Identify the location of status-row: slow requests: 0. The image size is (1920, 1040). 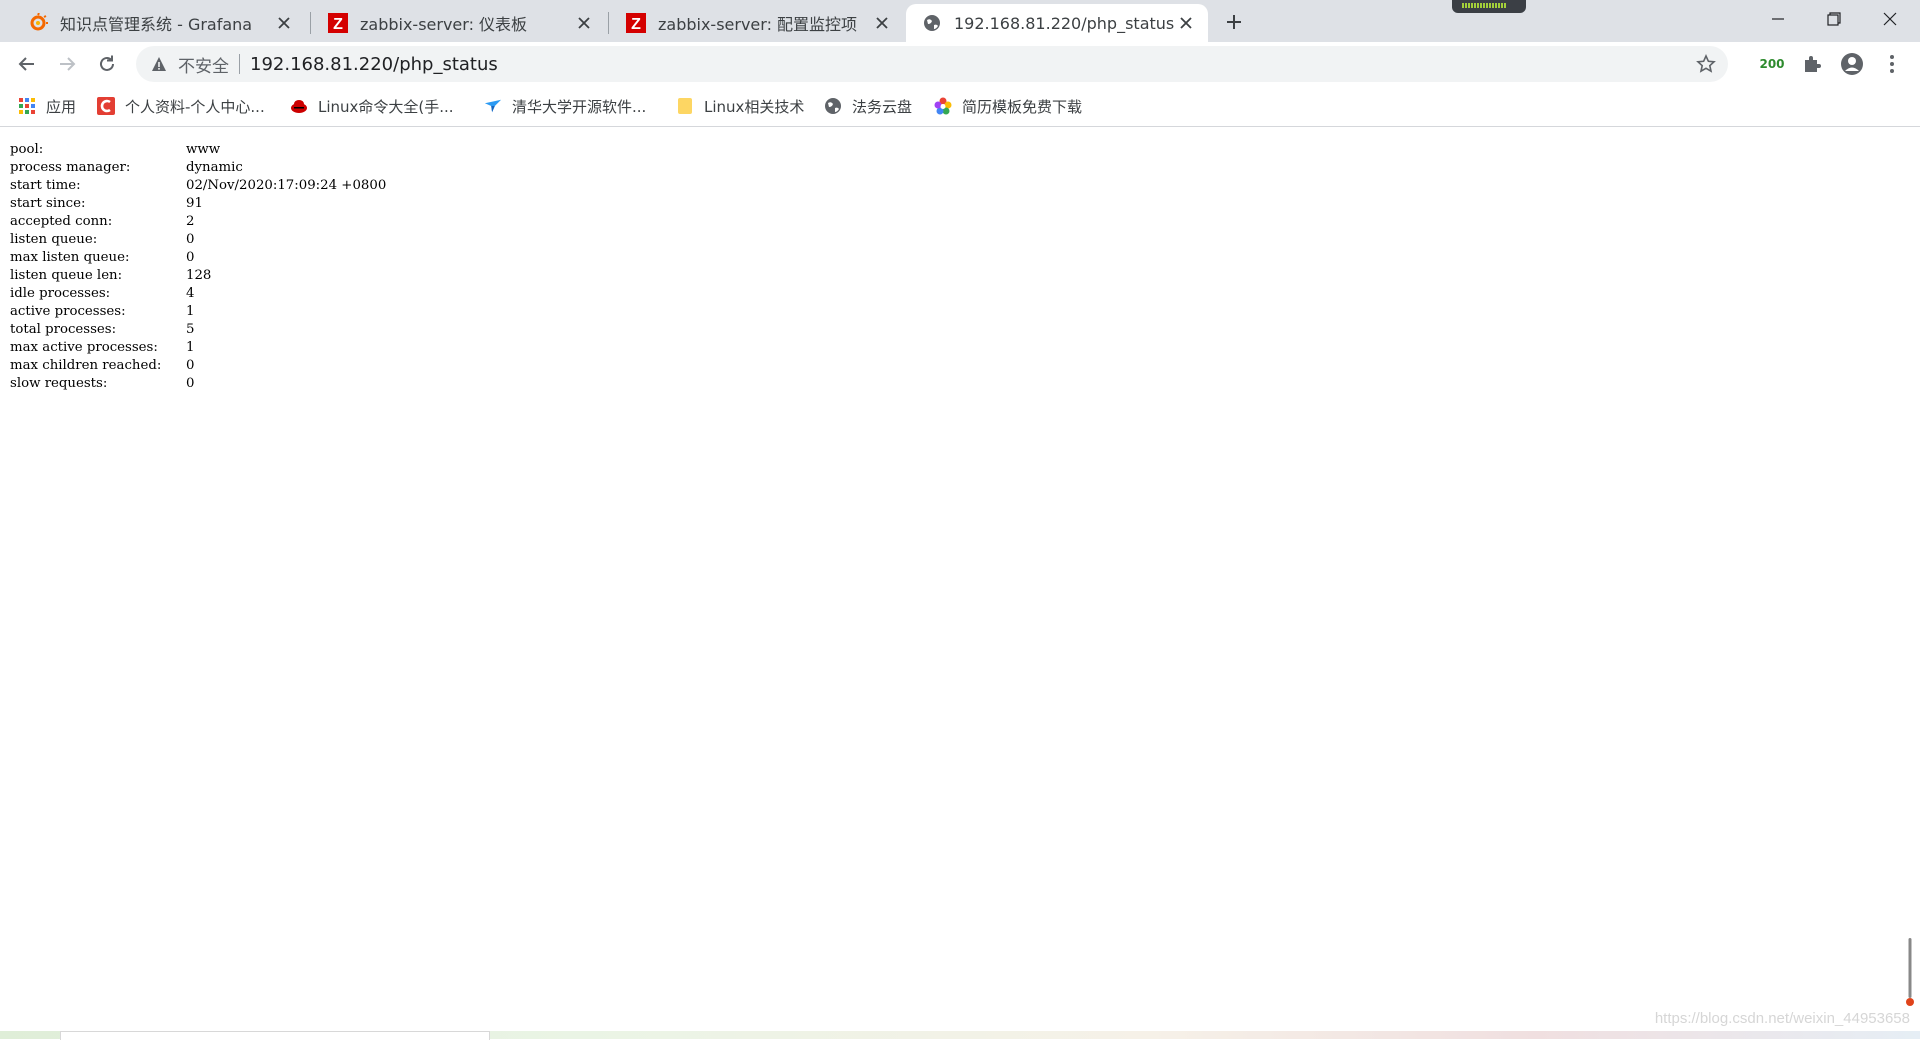
(198, 384).